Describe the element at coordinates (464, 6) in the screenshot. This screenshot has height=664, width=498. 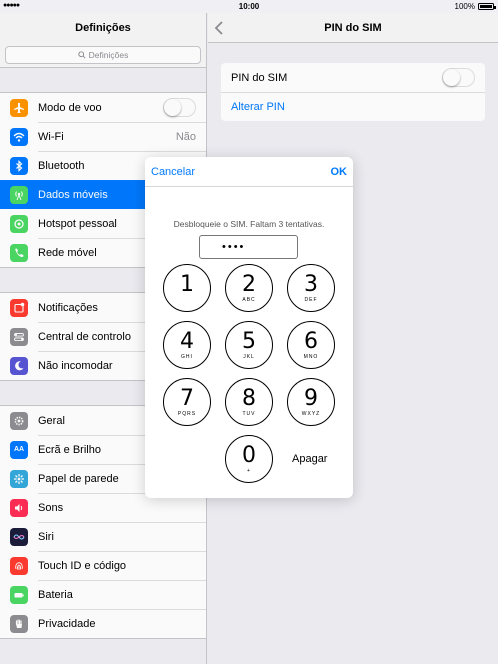
I see `battery-percent: 100%` at that location.